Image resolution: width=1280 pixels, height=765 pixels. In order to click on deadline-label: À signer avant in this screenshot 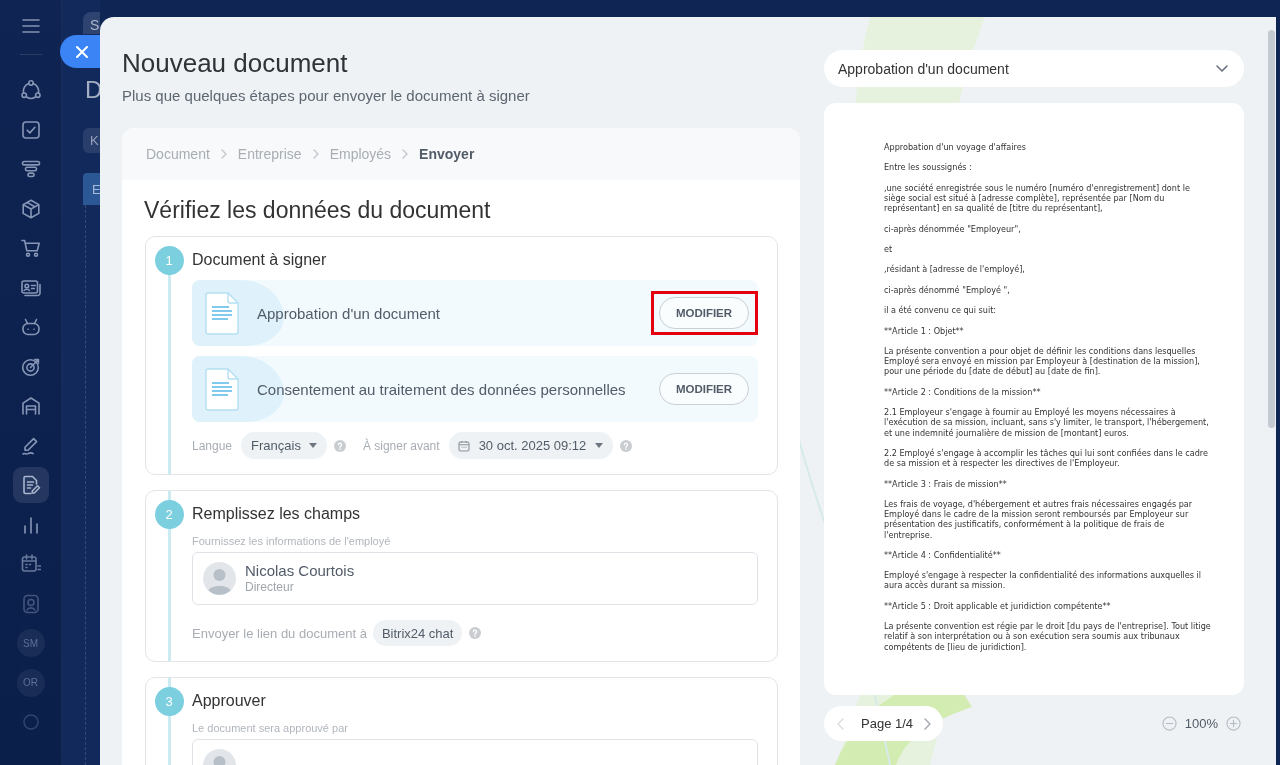, I will do `click(401, 445)`.